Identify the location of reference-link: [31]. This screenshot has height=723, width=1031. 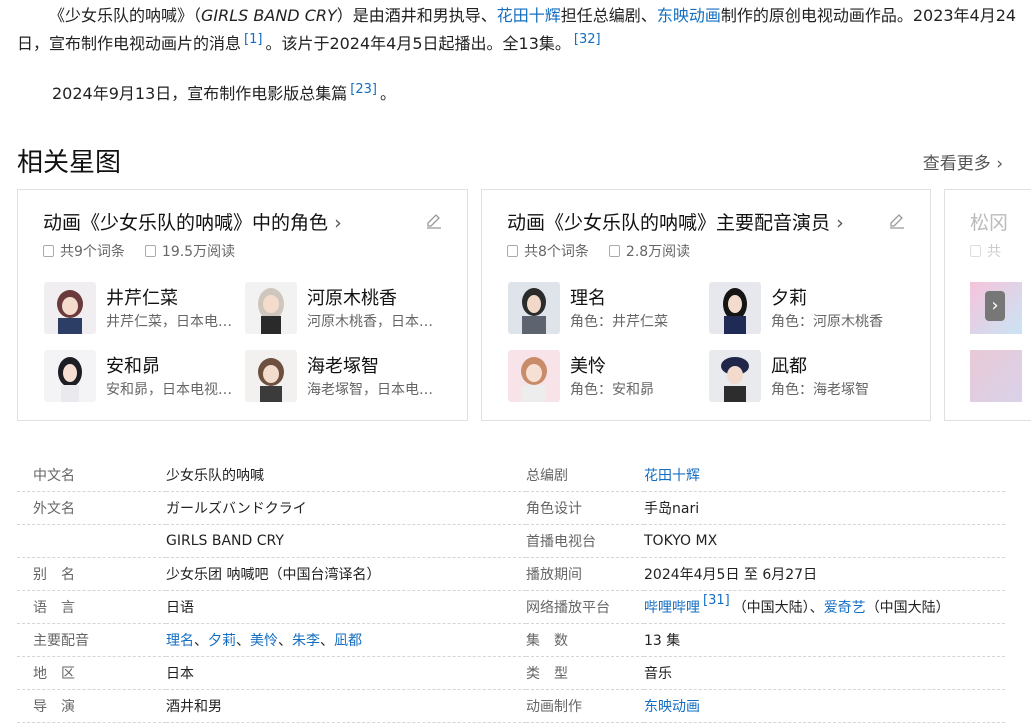
(716, 600).